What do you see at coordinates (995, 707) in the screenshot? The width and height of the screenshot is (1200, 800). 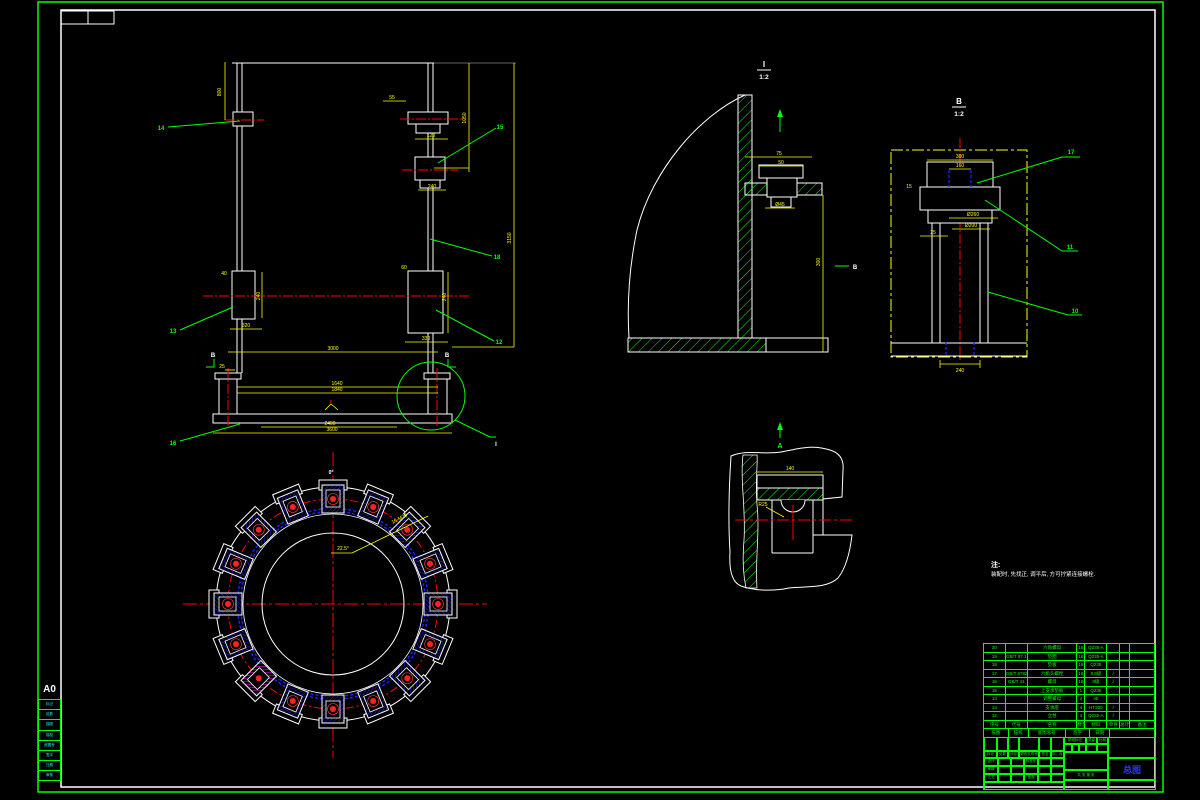 I see `bom-cell-no: 13` at bounding box center [995, 707].